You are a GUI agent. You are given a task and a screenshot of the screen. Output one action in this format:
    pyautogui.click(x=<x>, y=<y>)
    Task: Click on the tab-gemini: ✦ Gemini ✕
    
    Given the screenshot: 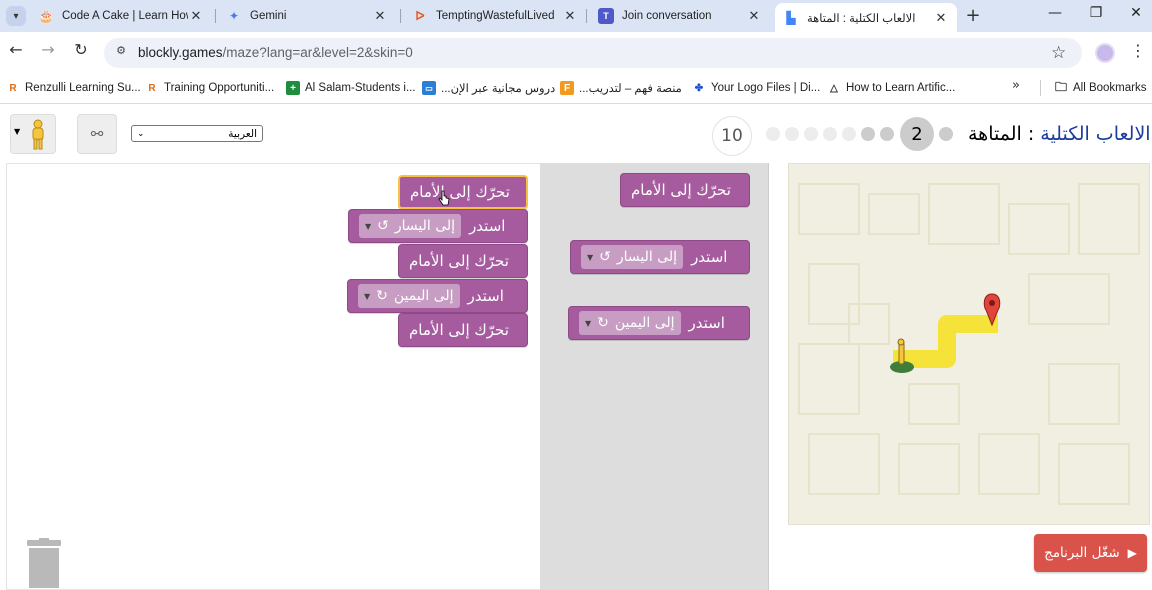 What is the action you would take?
    pyautogui.click(x=307, y=16)
    